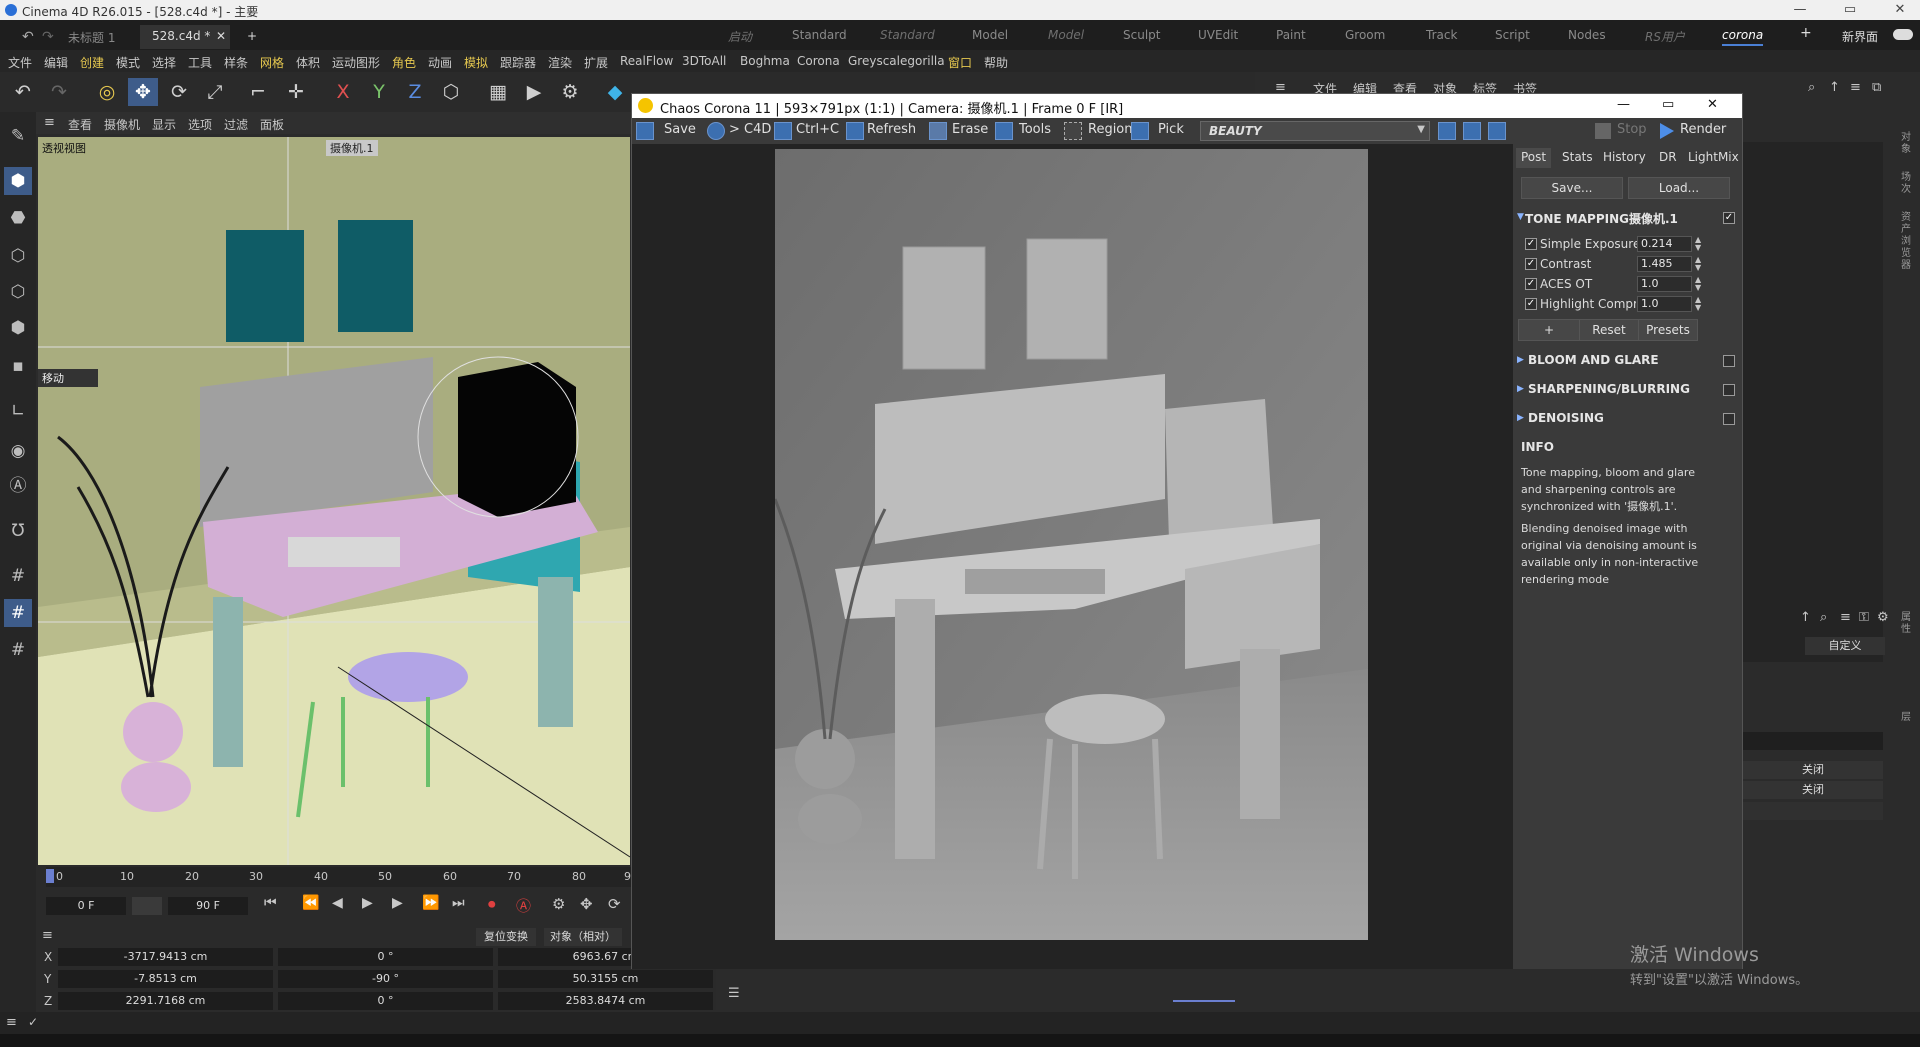 This screenshot has height=1047, width=1920. I want to click on vp-menu-display: 显示, so click(164, 124).